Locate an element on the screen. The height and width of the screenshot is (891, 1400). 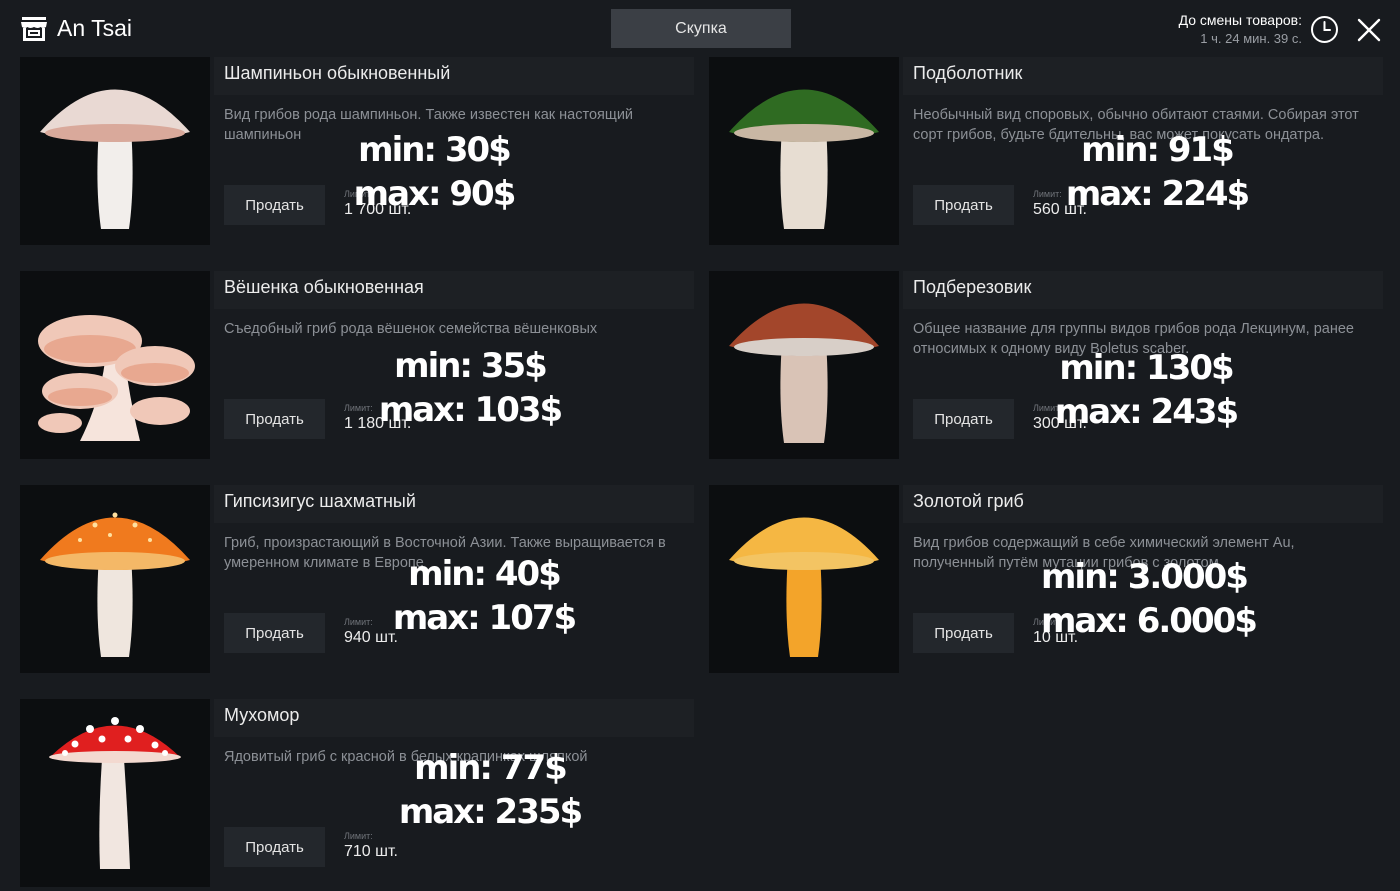
price-range: min: 91$ max: 224$ is located at coordinates (1157, 172).